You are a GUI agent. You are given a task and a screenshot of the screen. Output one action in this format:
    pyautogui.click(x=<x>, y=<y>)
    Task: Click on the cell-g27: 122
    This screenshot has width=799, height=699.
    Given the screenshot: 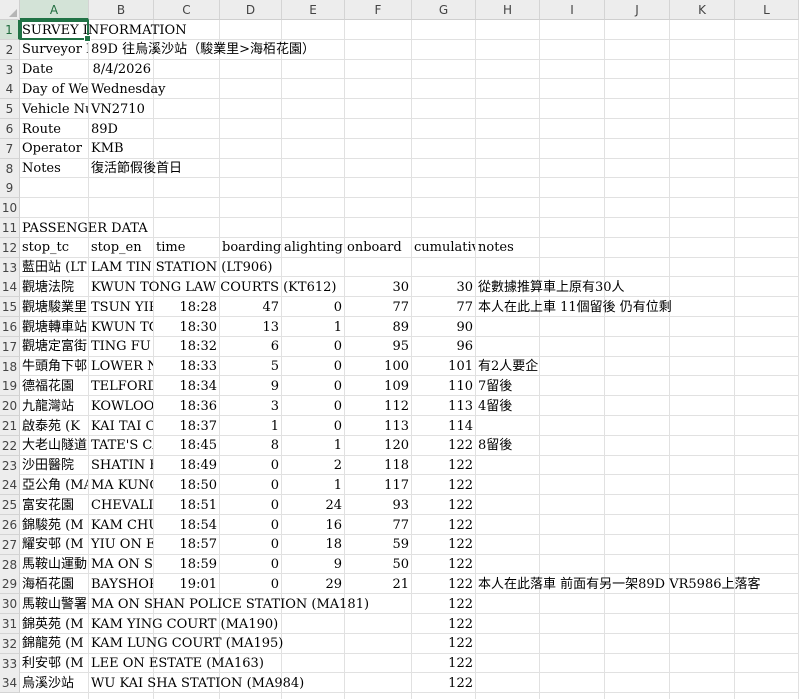 What is the action you would take?
    pyautogui.click(x=443, y=544)
    